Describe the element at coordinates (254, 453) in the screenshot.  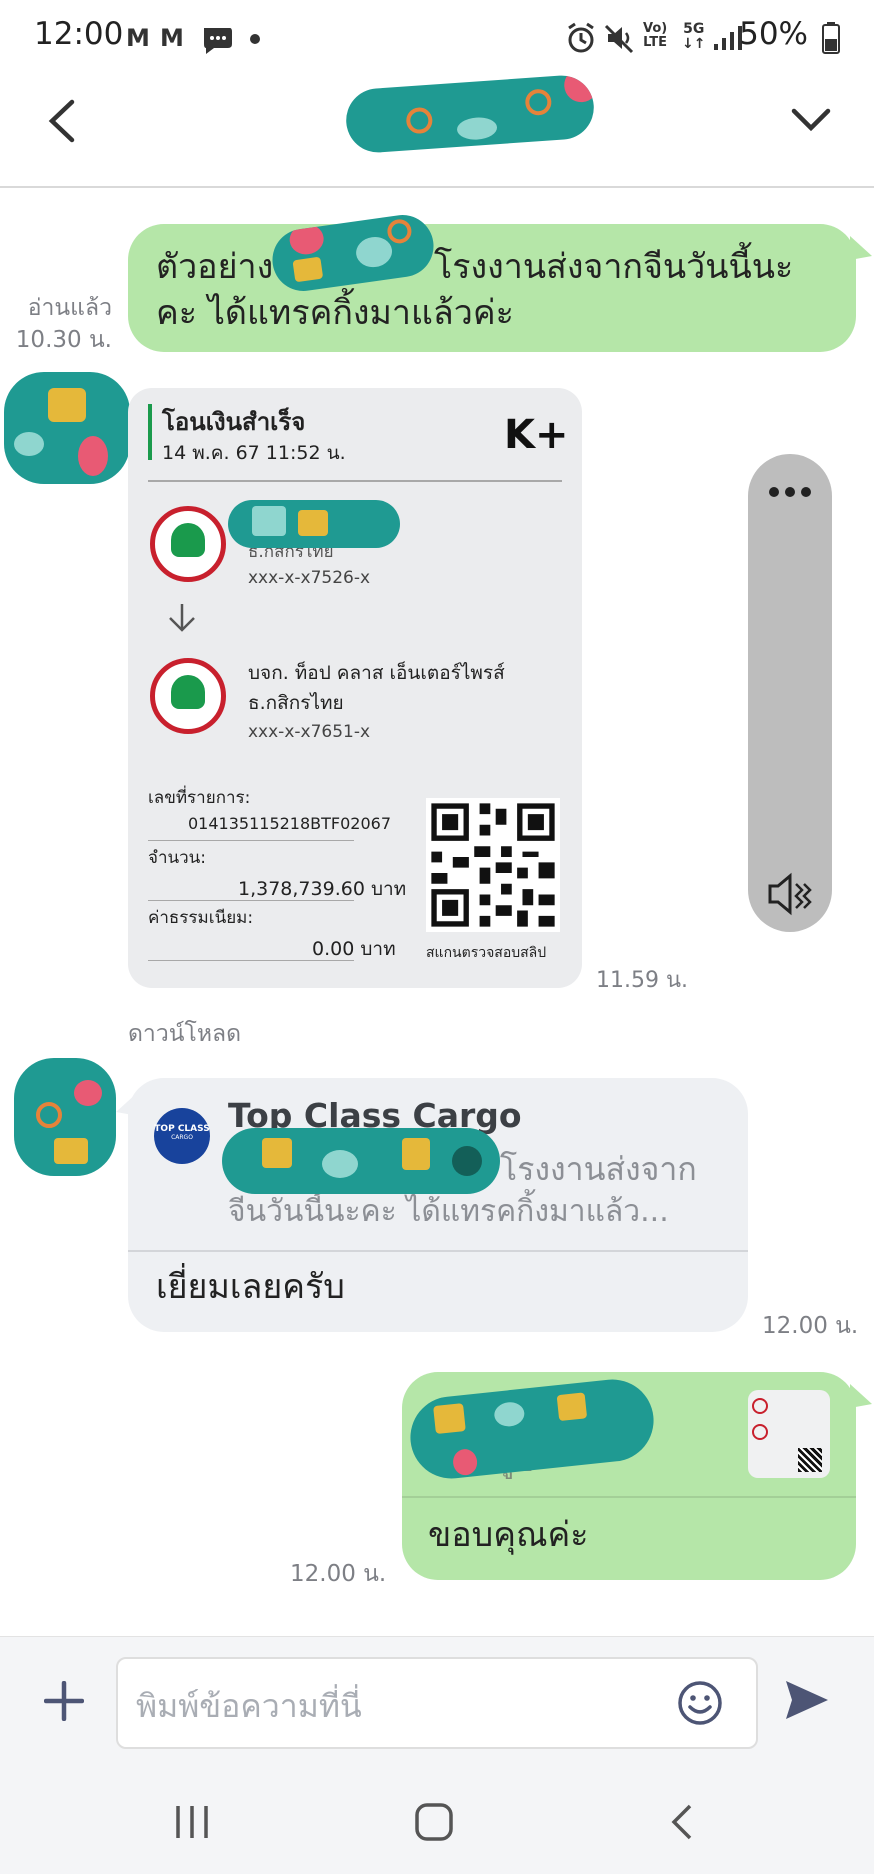
I see `slip-date: 14 พ.ค. 67 11:52 น.` at that location.